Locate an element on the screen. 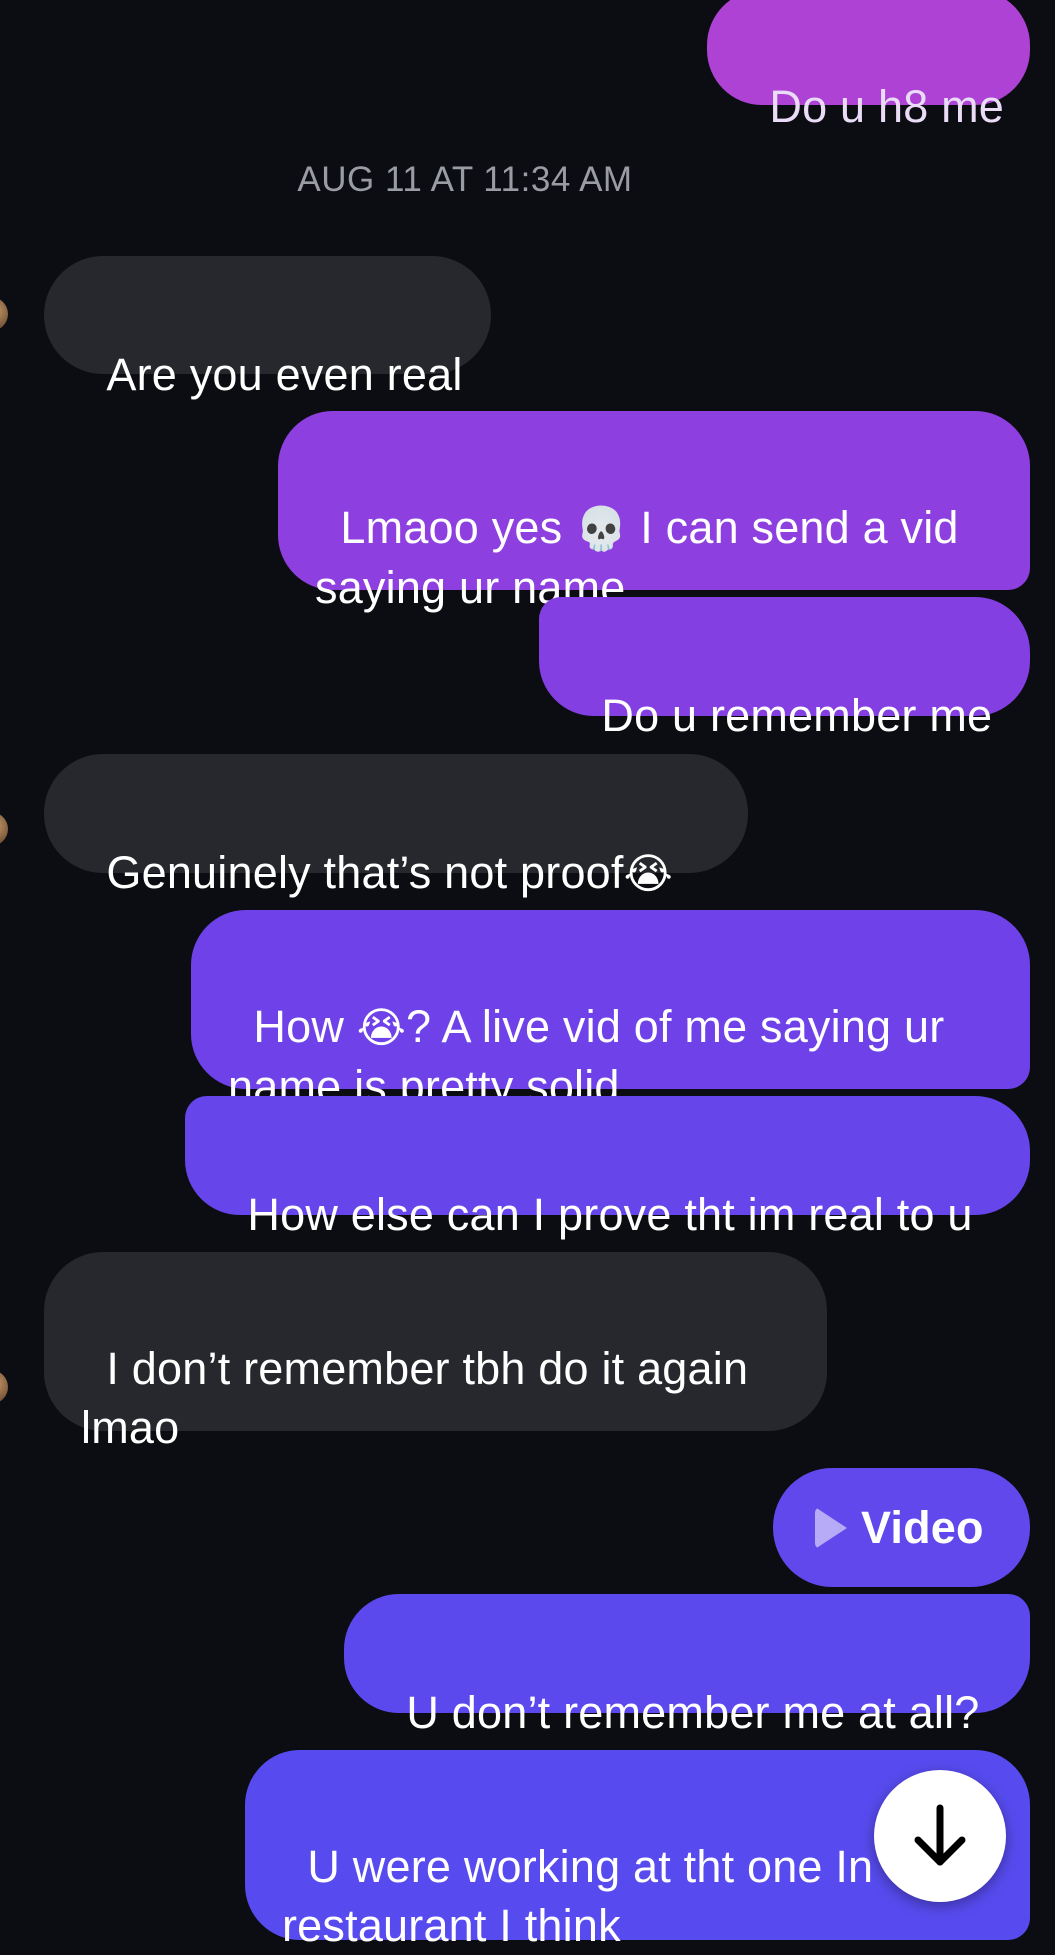 This screenshot has height=1955, width=1055. message-text: Genuinely that’s not proof is located at coordinates (365, 872).